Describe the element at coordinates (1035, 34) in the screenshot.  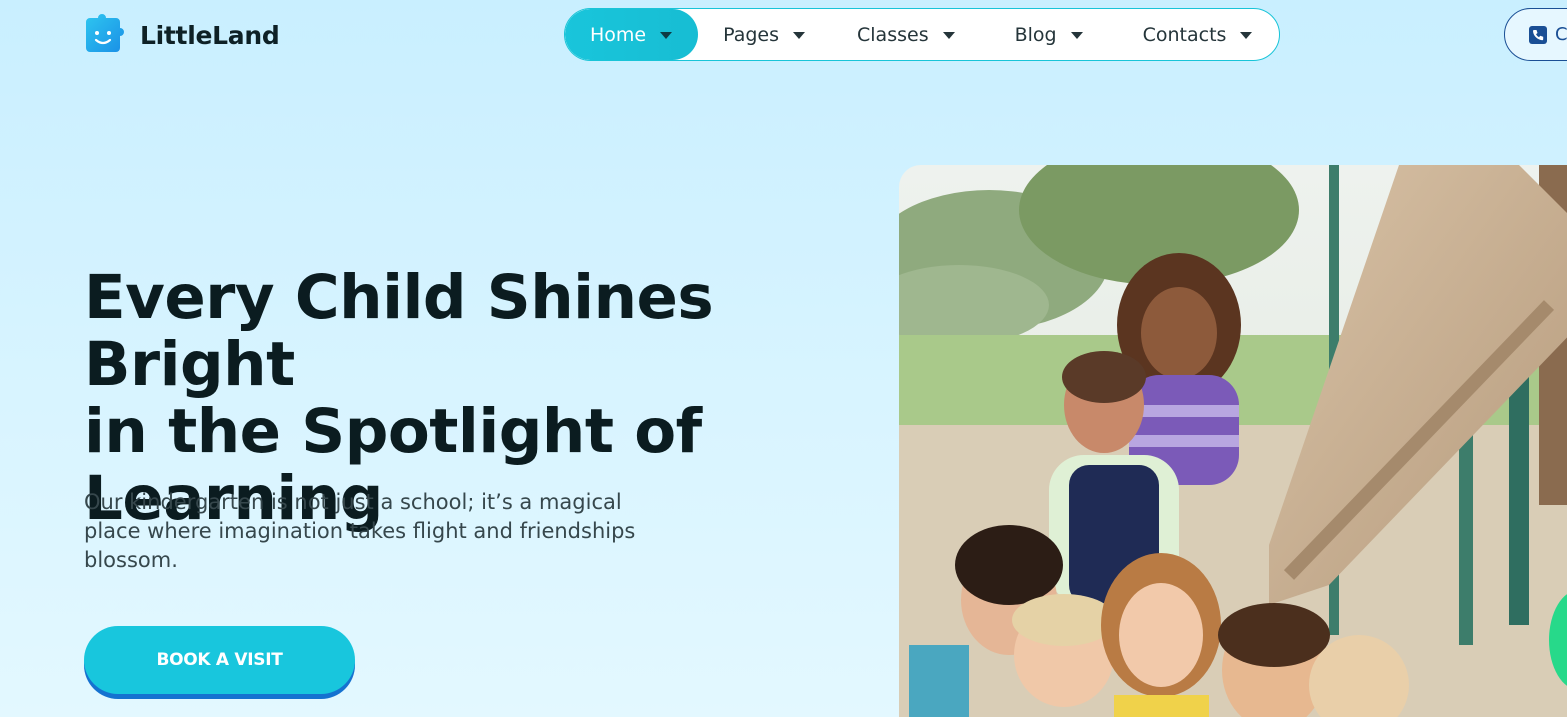
I see `nav-item-label: Blog` at that location.